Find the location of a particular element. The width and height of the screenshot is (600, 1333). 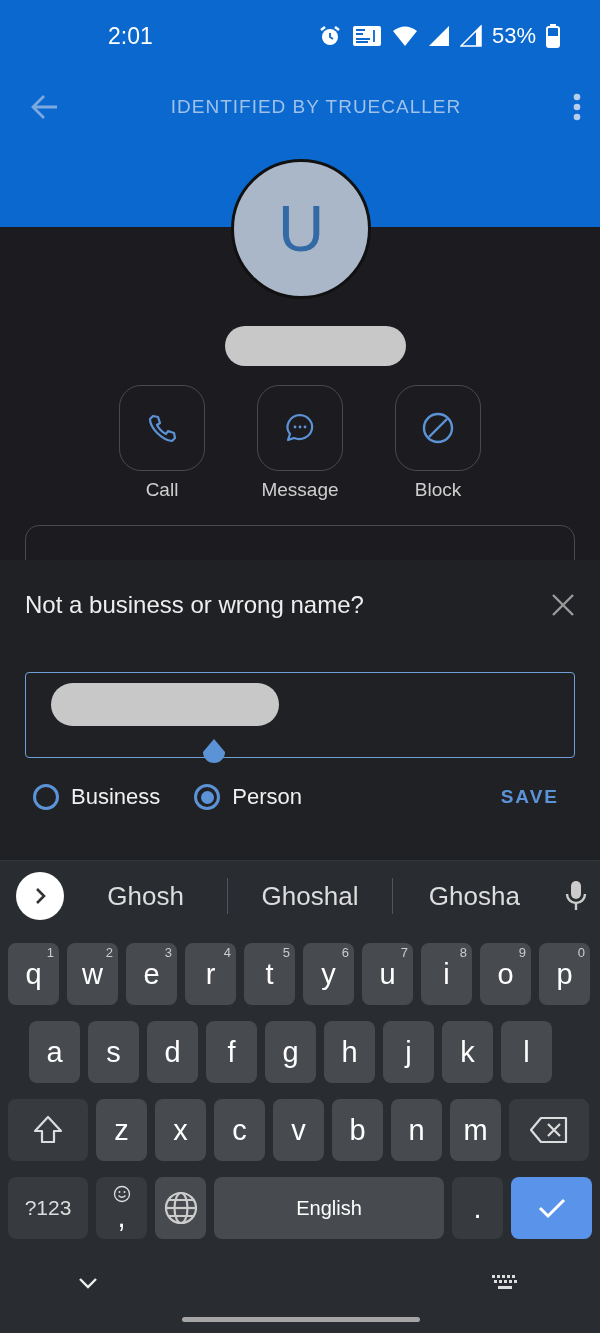

close-button is located at coordinates (563, 605).